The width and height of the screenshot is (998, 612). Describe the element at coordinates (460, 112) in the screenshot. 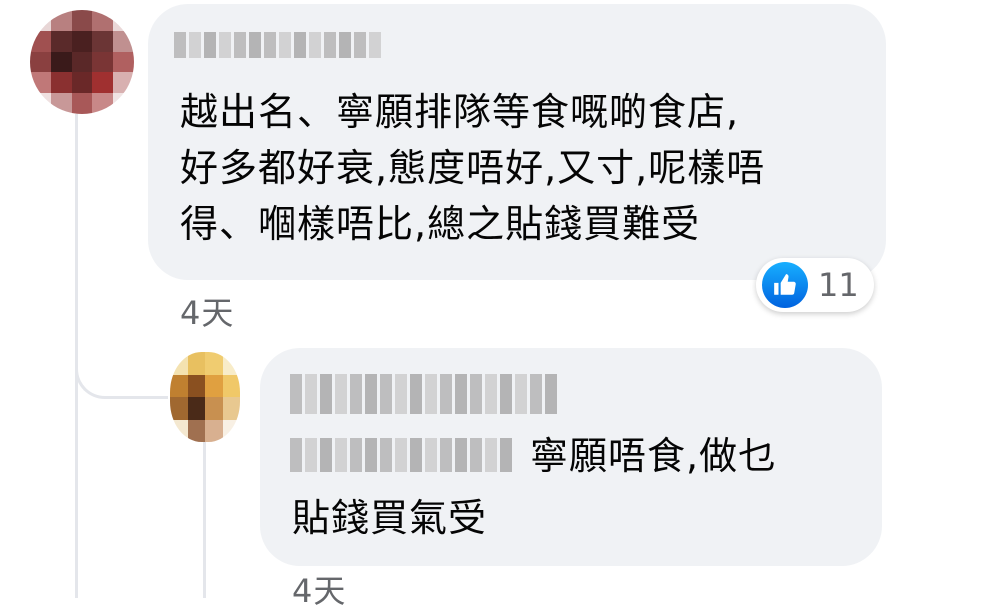

I see `comment-text-line: 越出名、寧願排隊等食嘅啲食店,` at that location.